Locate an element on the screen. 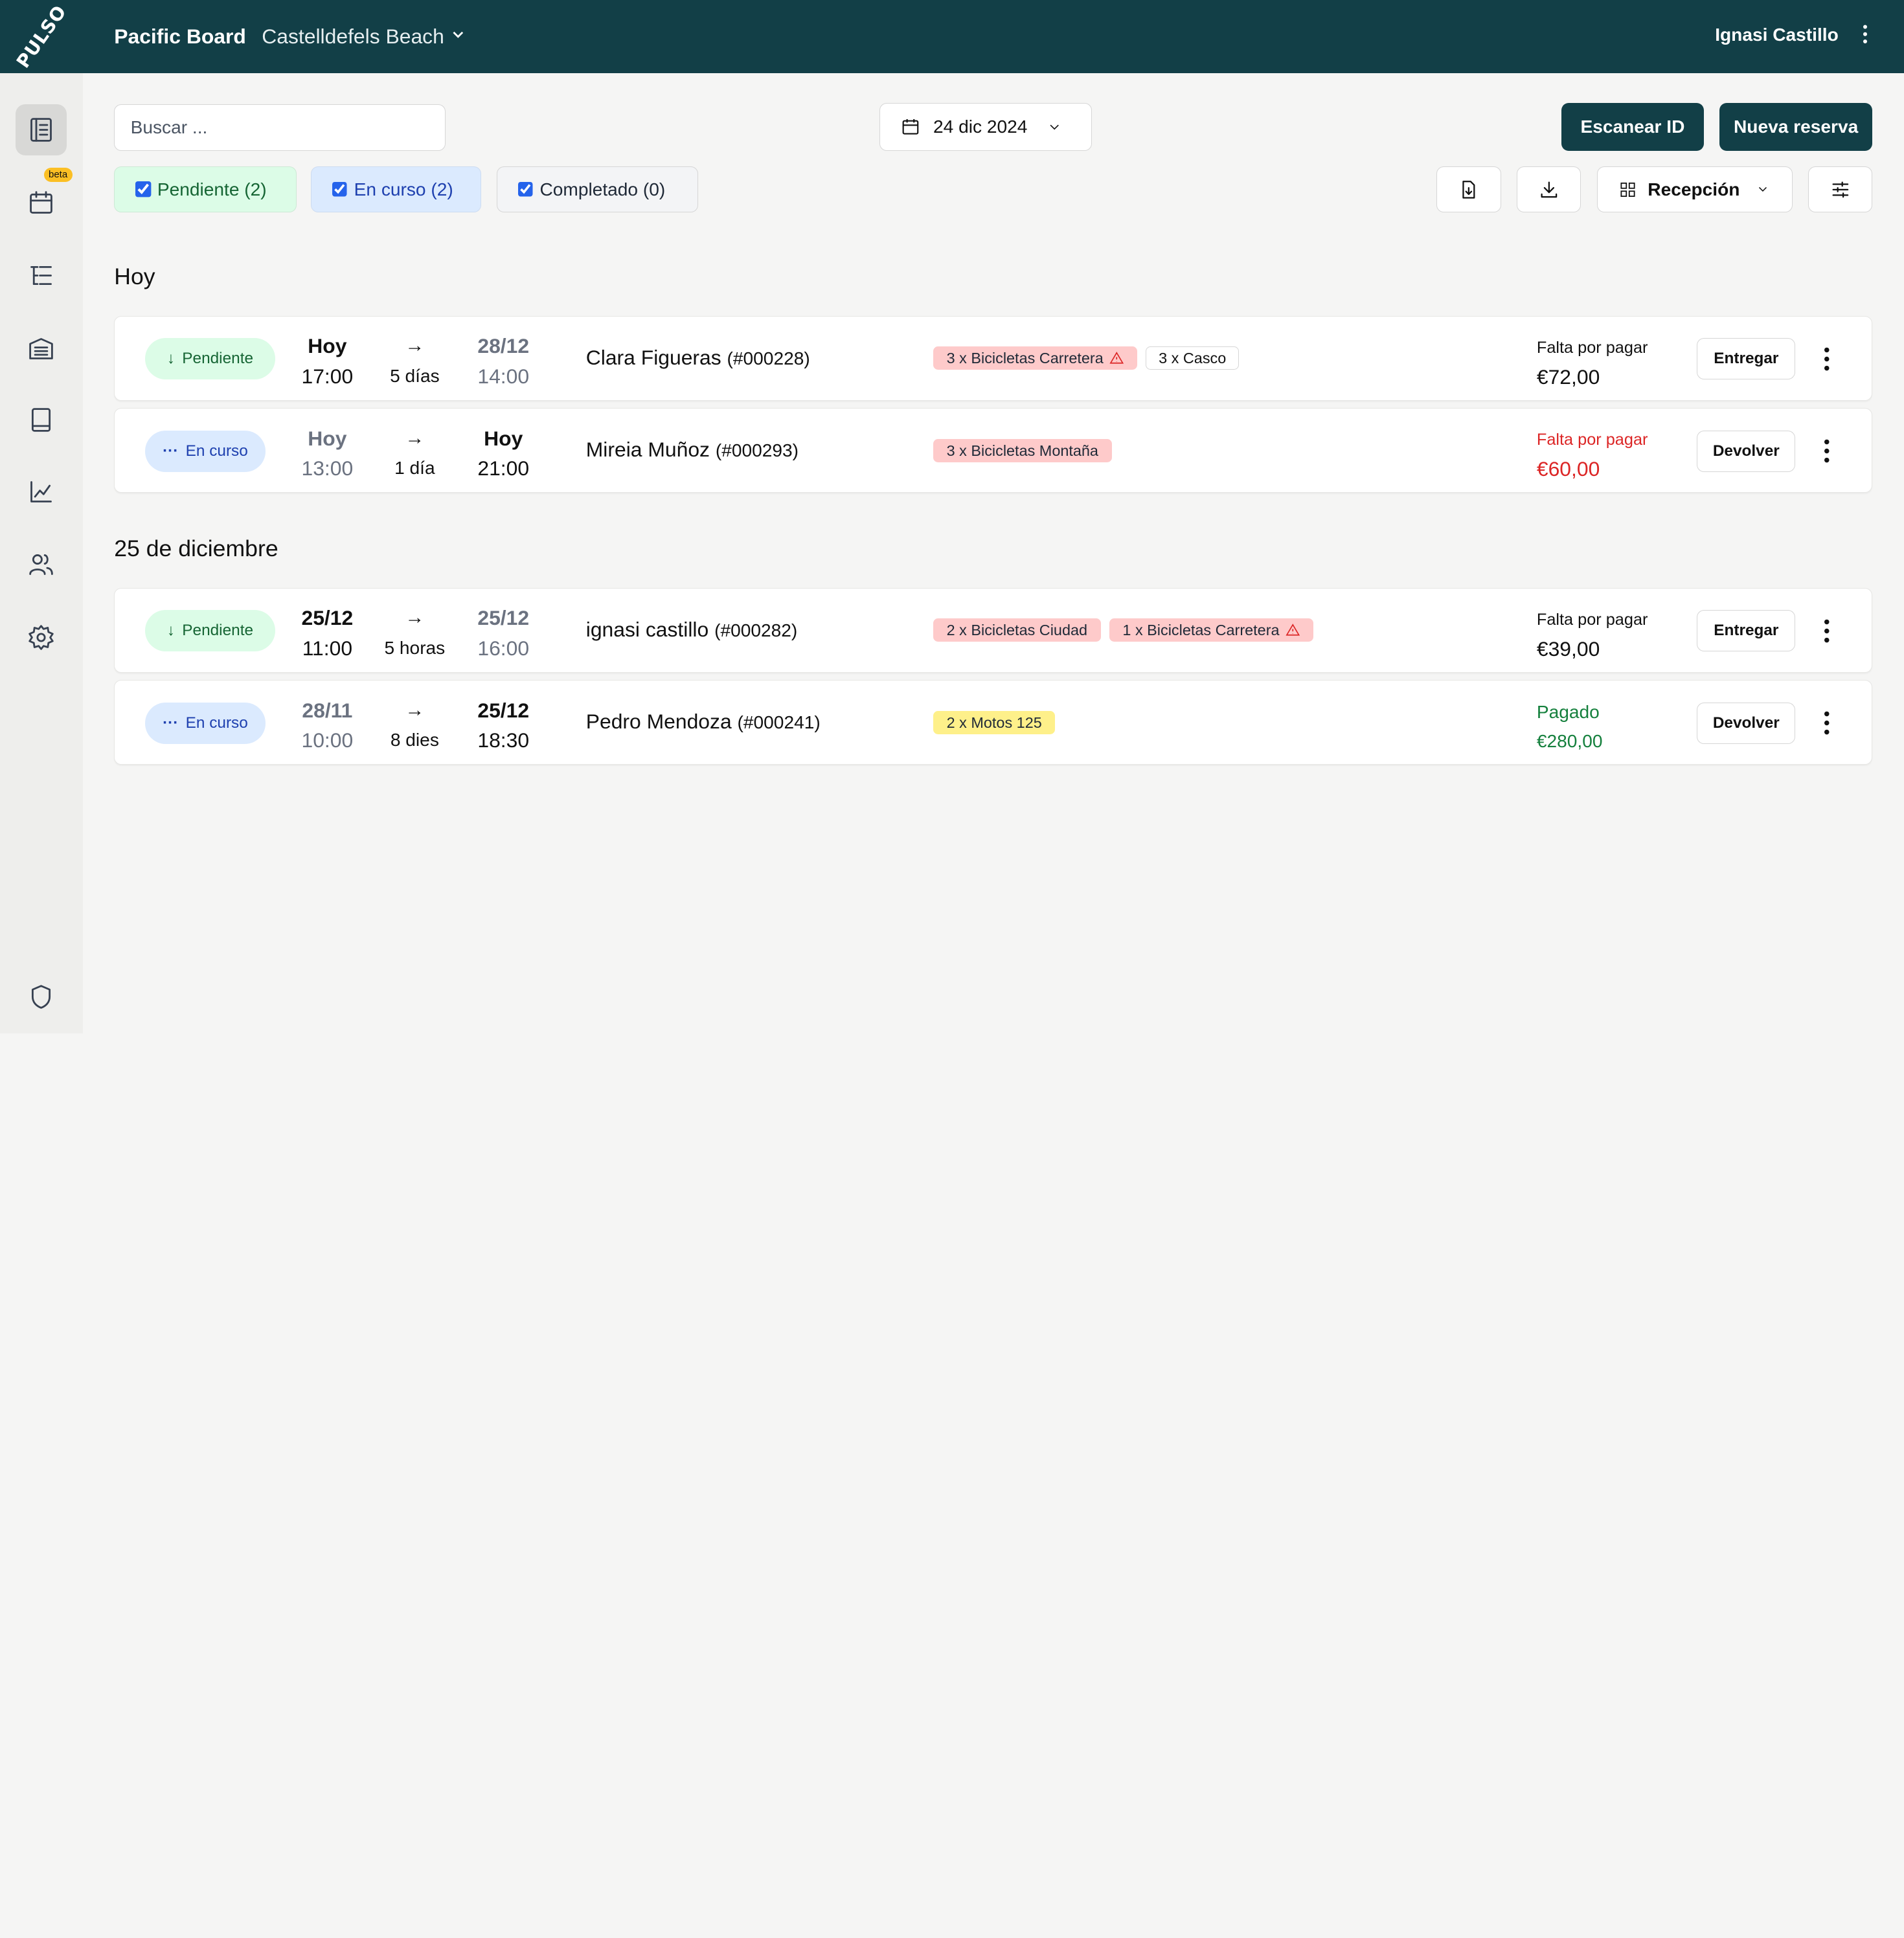 The height and width of the screenshot is (1938, 1904). filter-completed: Completado (0) is located at coordinates (597, 189).